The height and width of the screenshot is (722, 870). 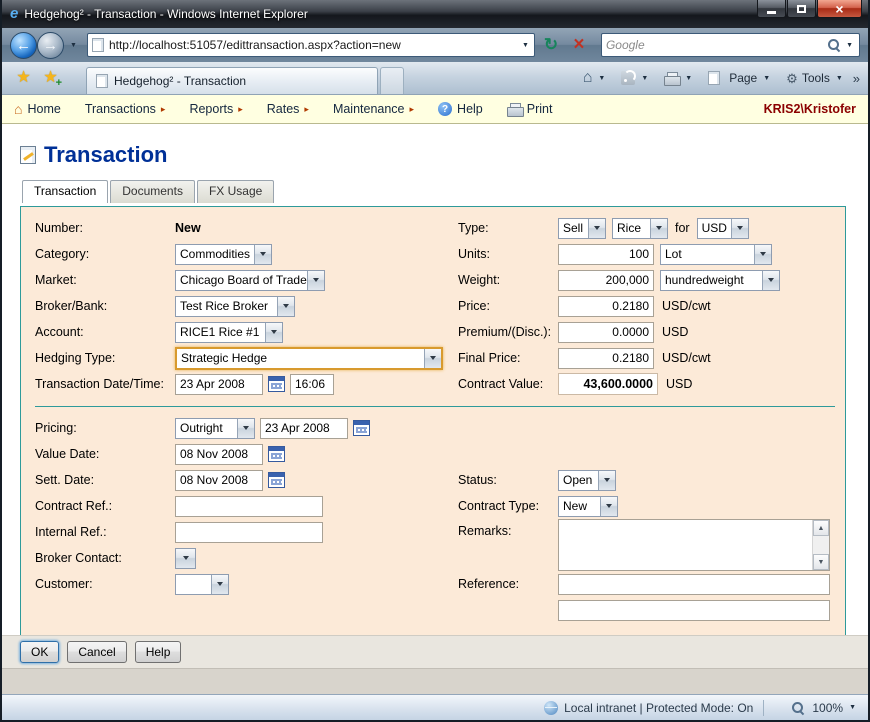 I want to click on category-select: Commodities, so click(x=223, y=254).